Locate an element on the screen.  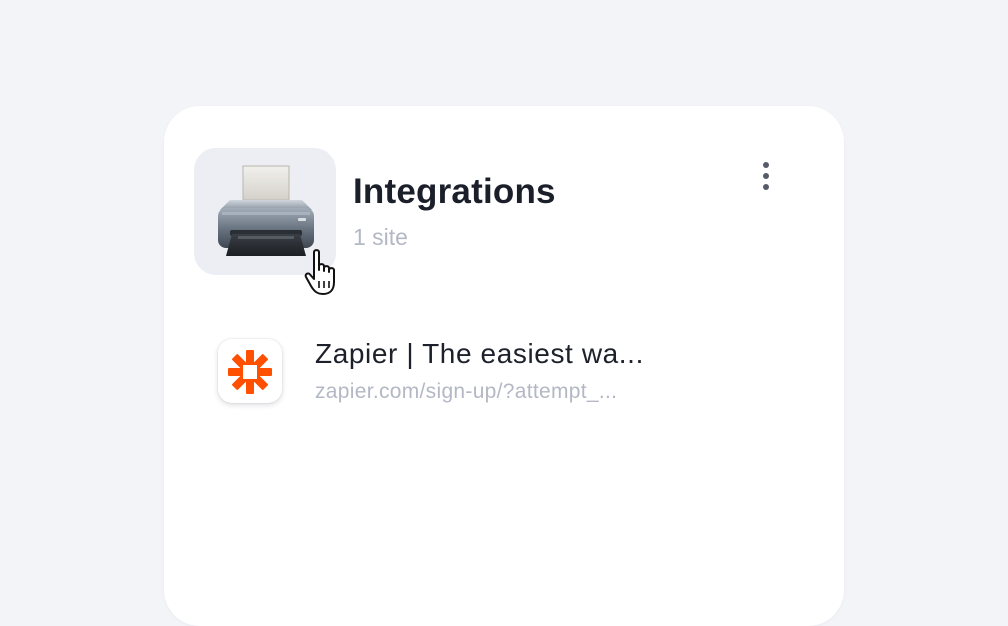
site-favicon is located at coordinates (250, 371).